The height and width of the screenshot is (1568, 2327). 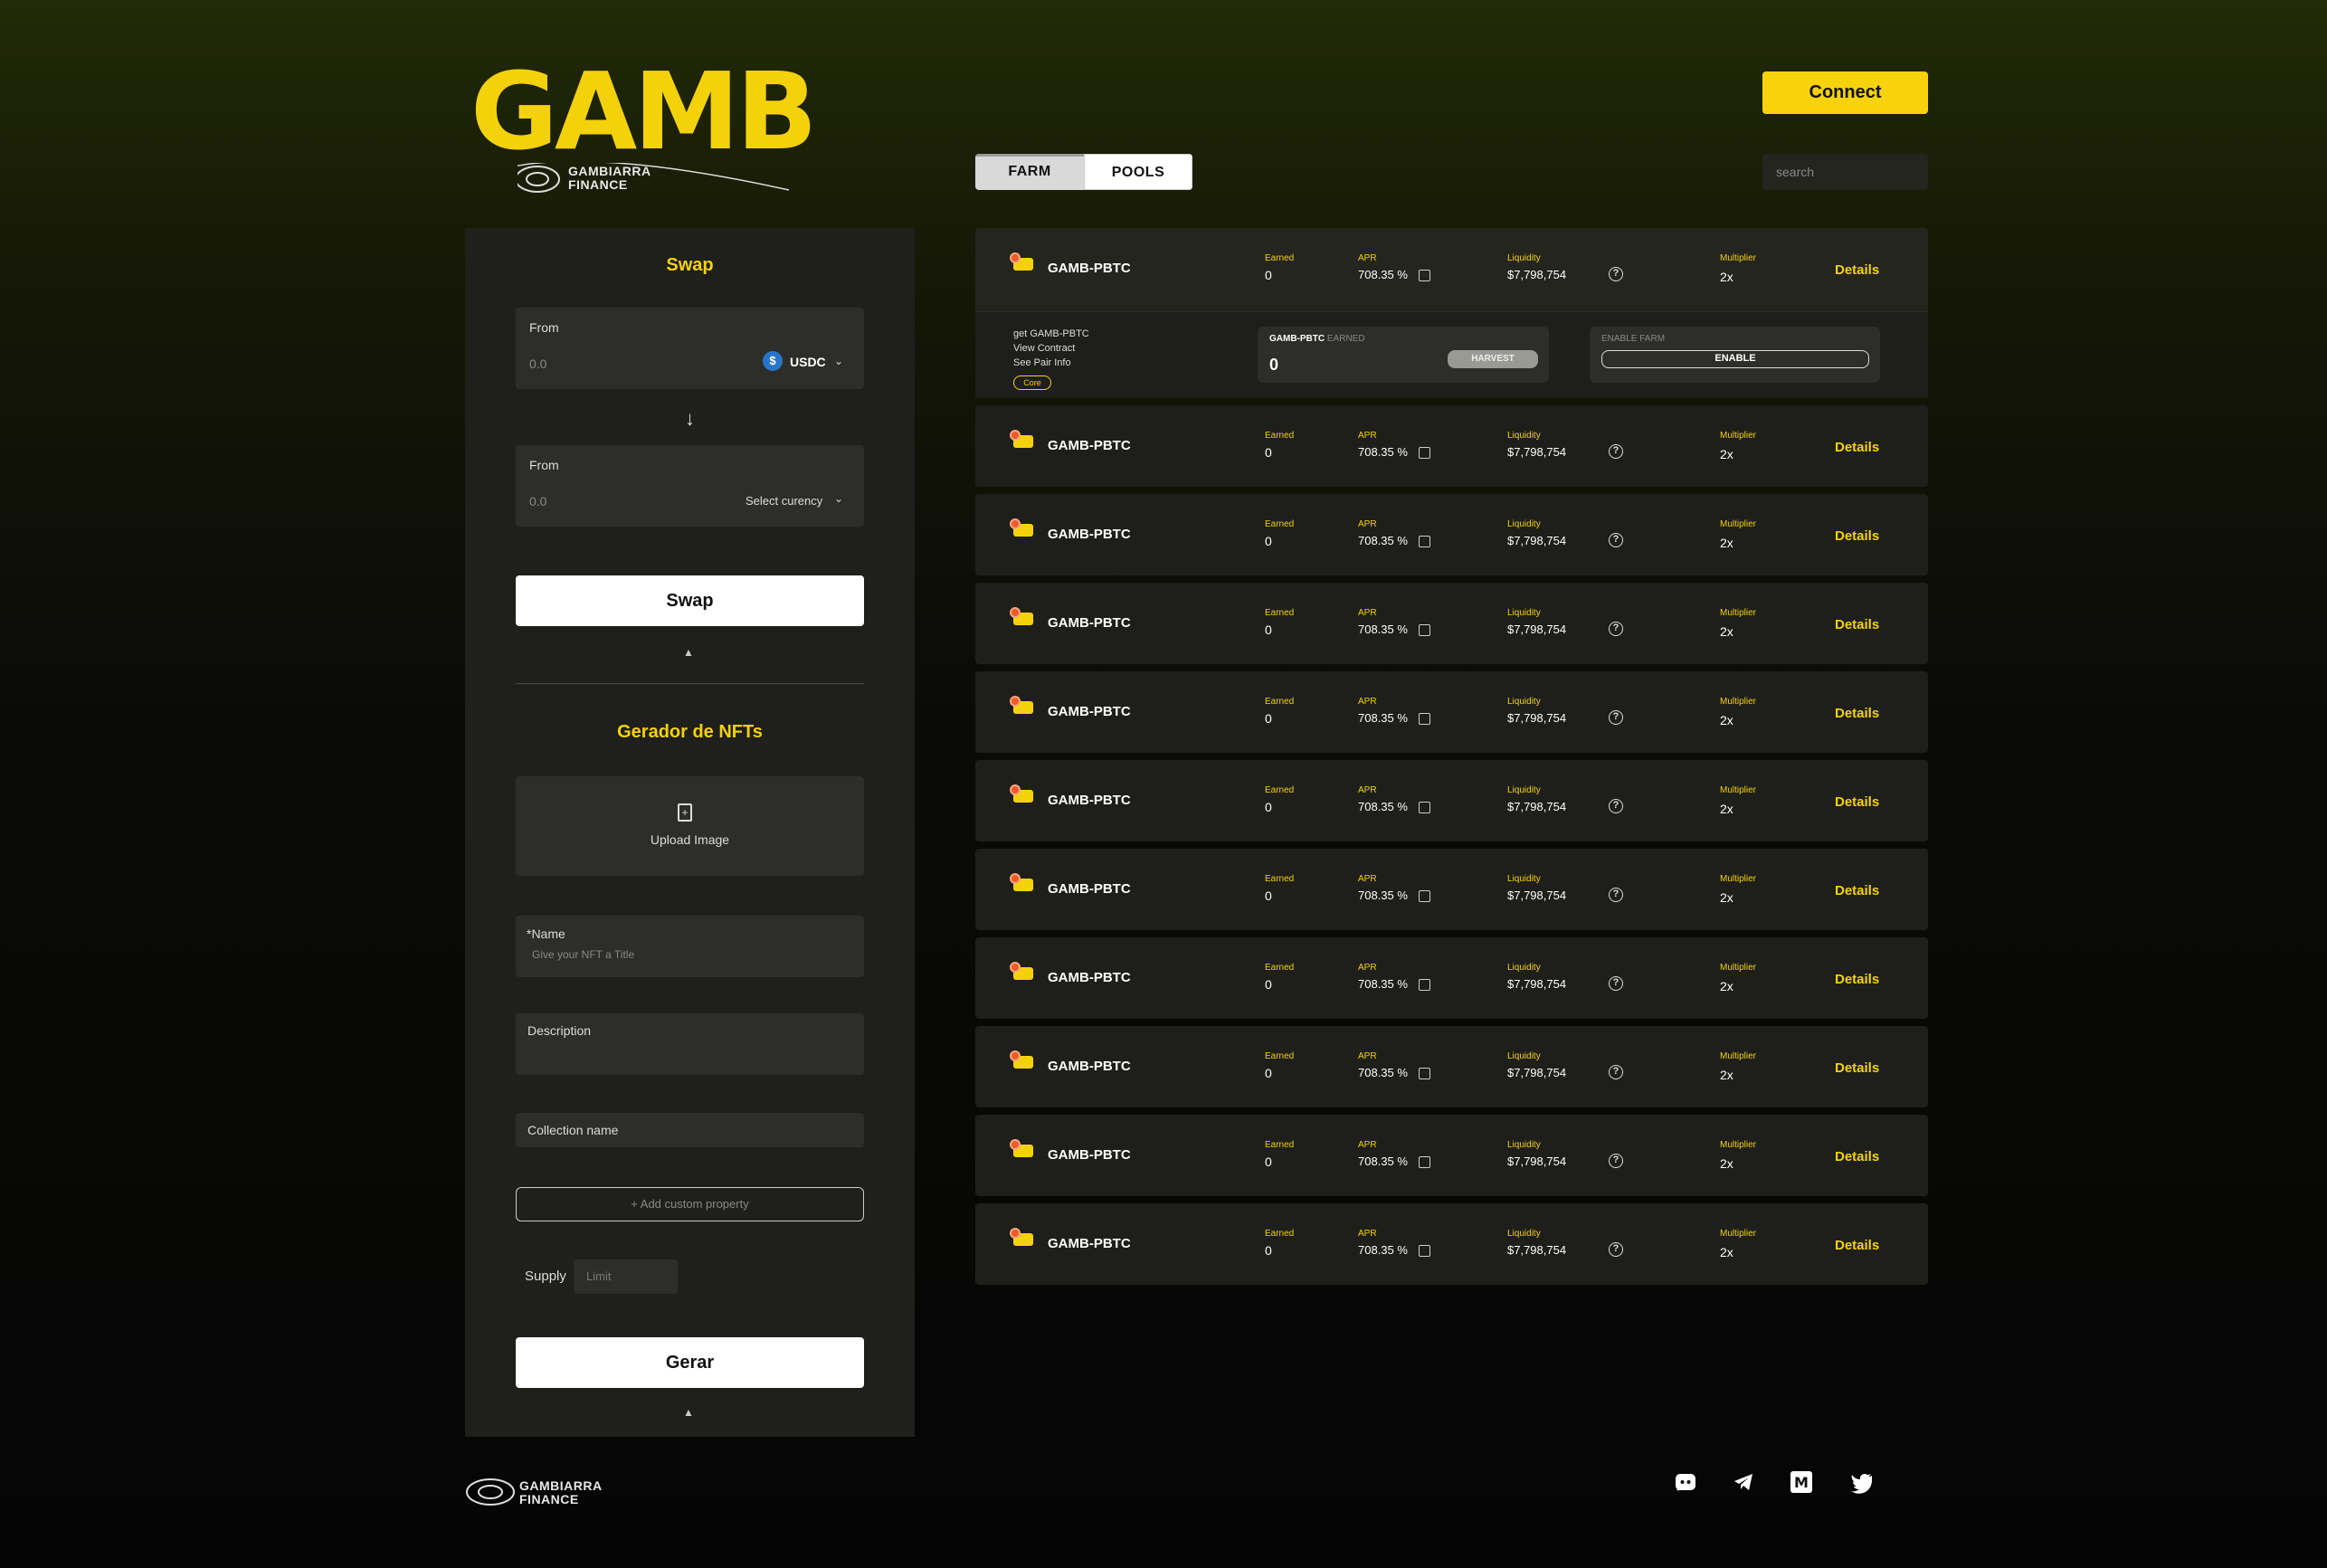 What do you see at coordinates (1051, 363) in the screenshot?
I see `see-pair-info-link: See Pair Info` at bounding box center [1051, 363].